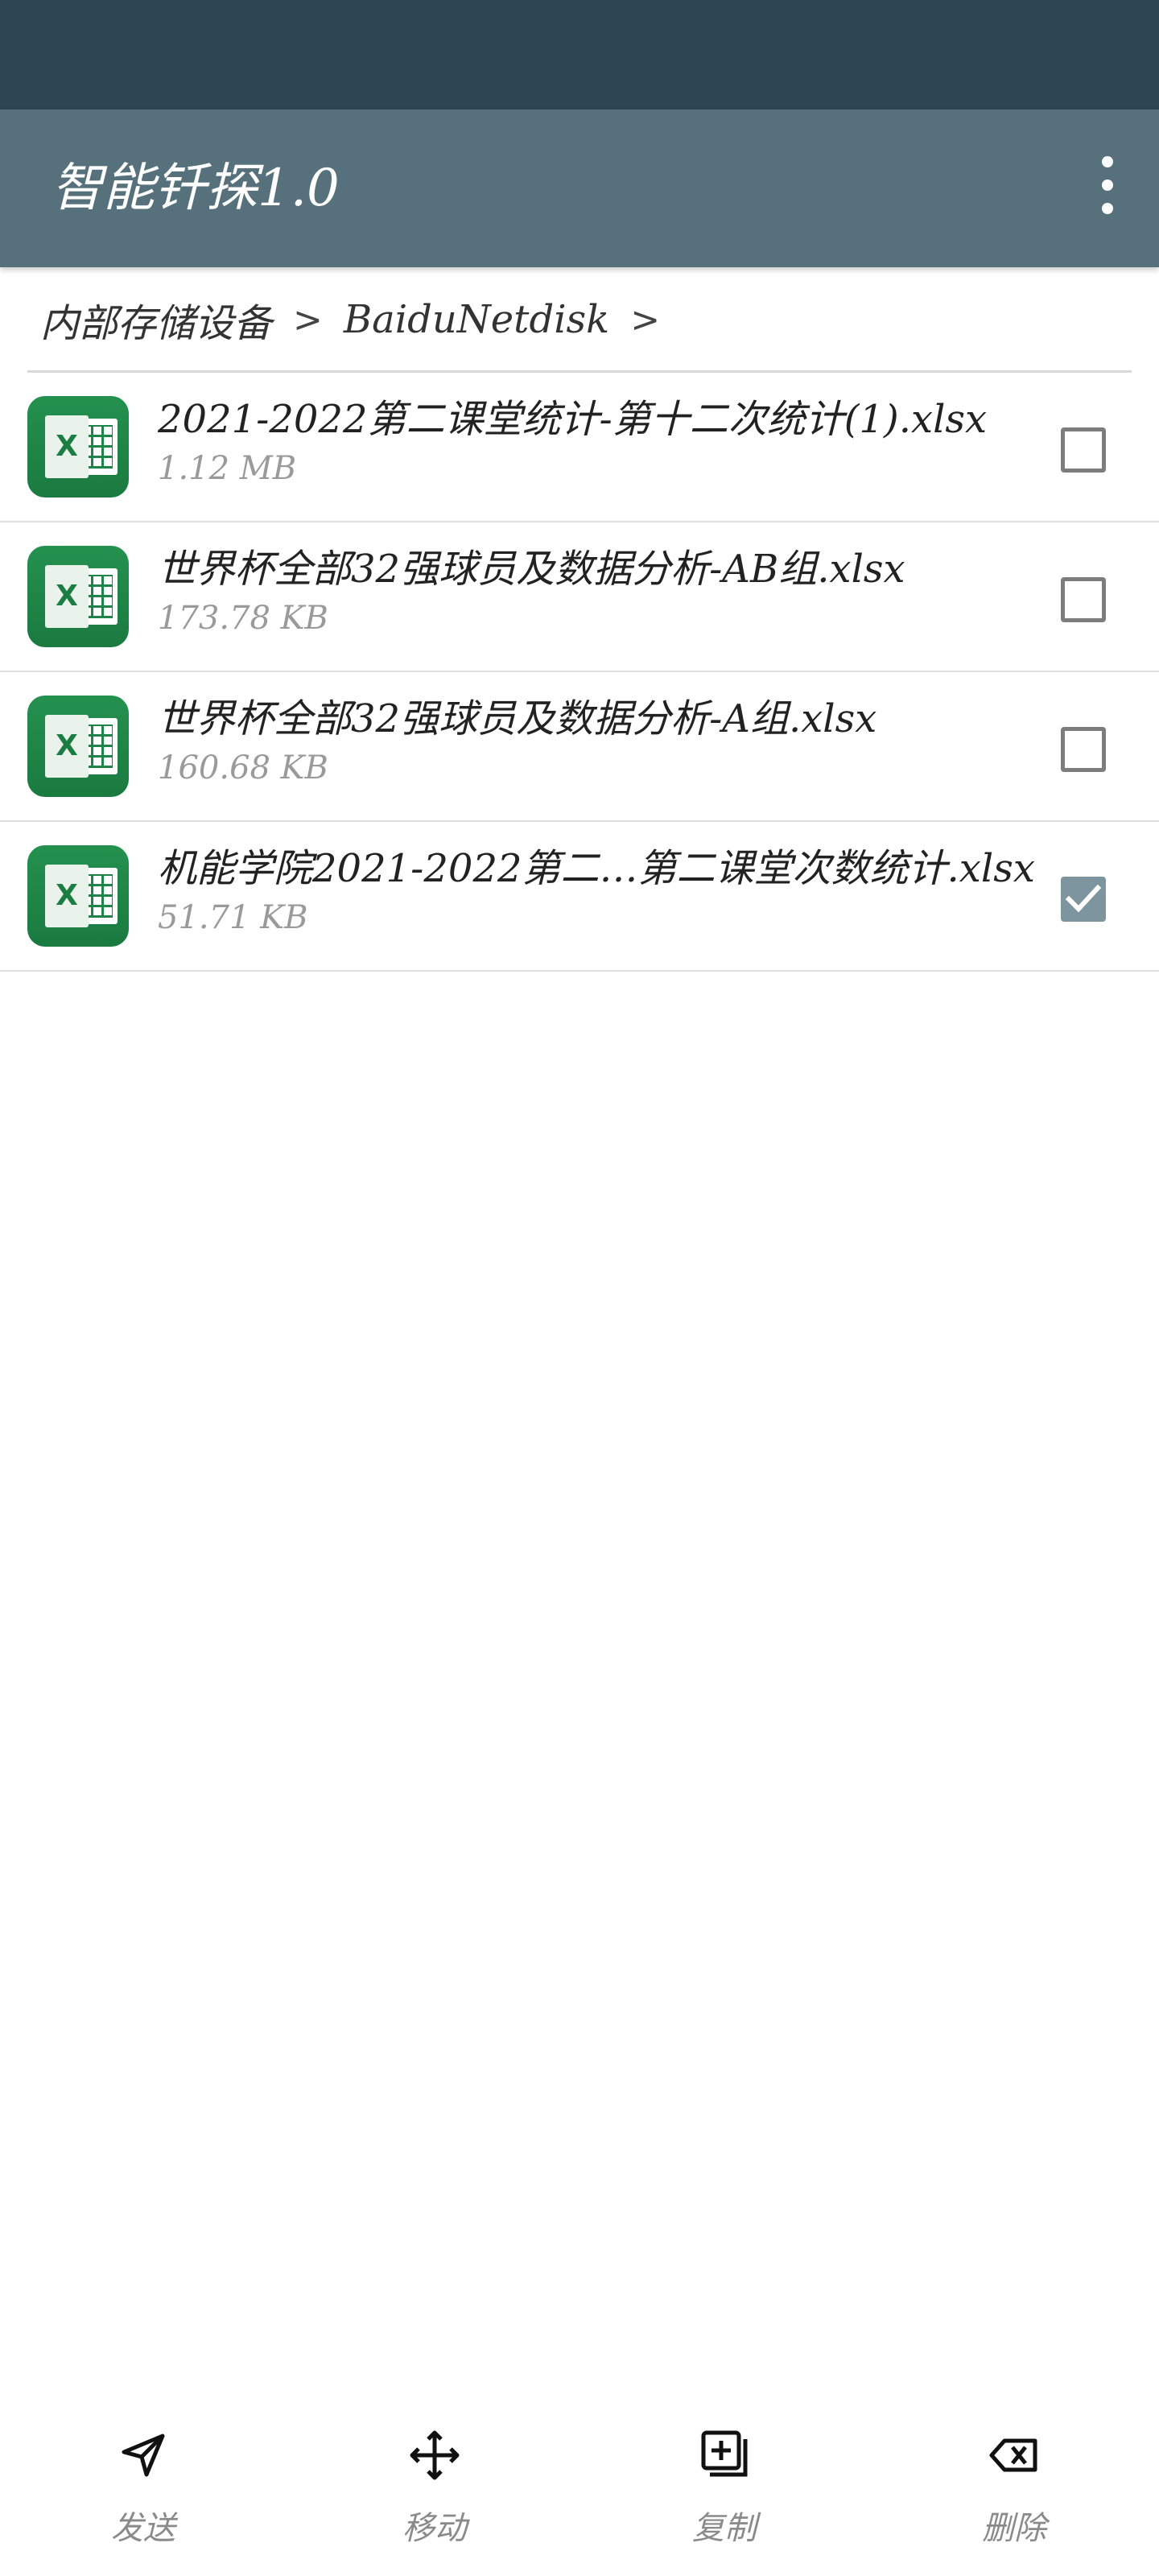 This screenshot has height=2576, width=1159. What do you see at coordinates (1013, 2455) in the screenshot?
I see `backspace-delete-icon` at bounding box center [1013, 2455].